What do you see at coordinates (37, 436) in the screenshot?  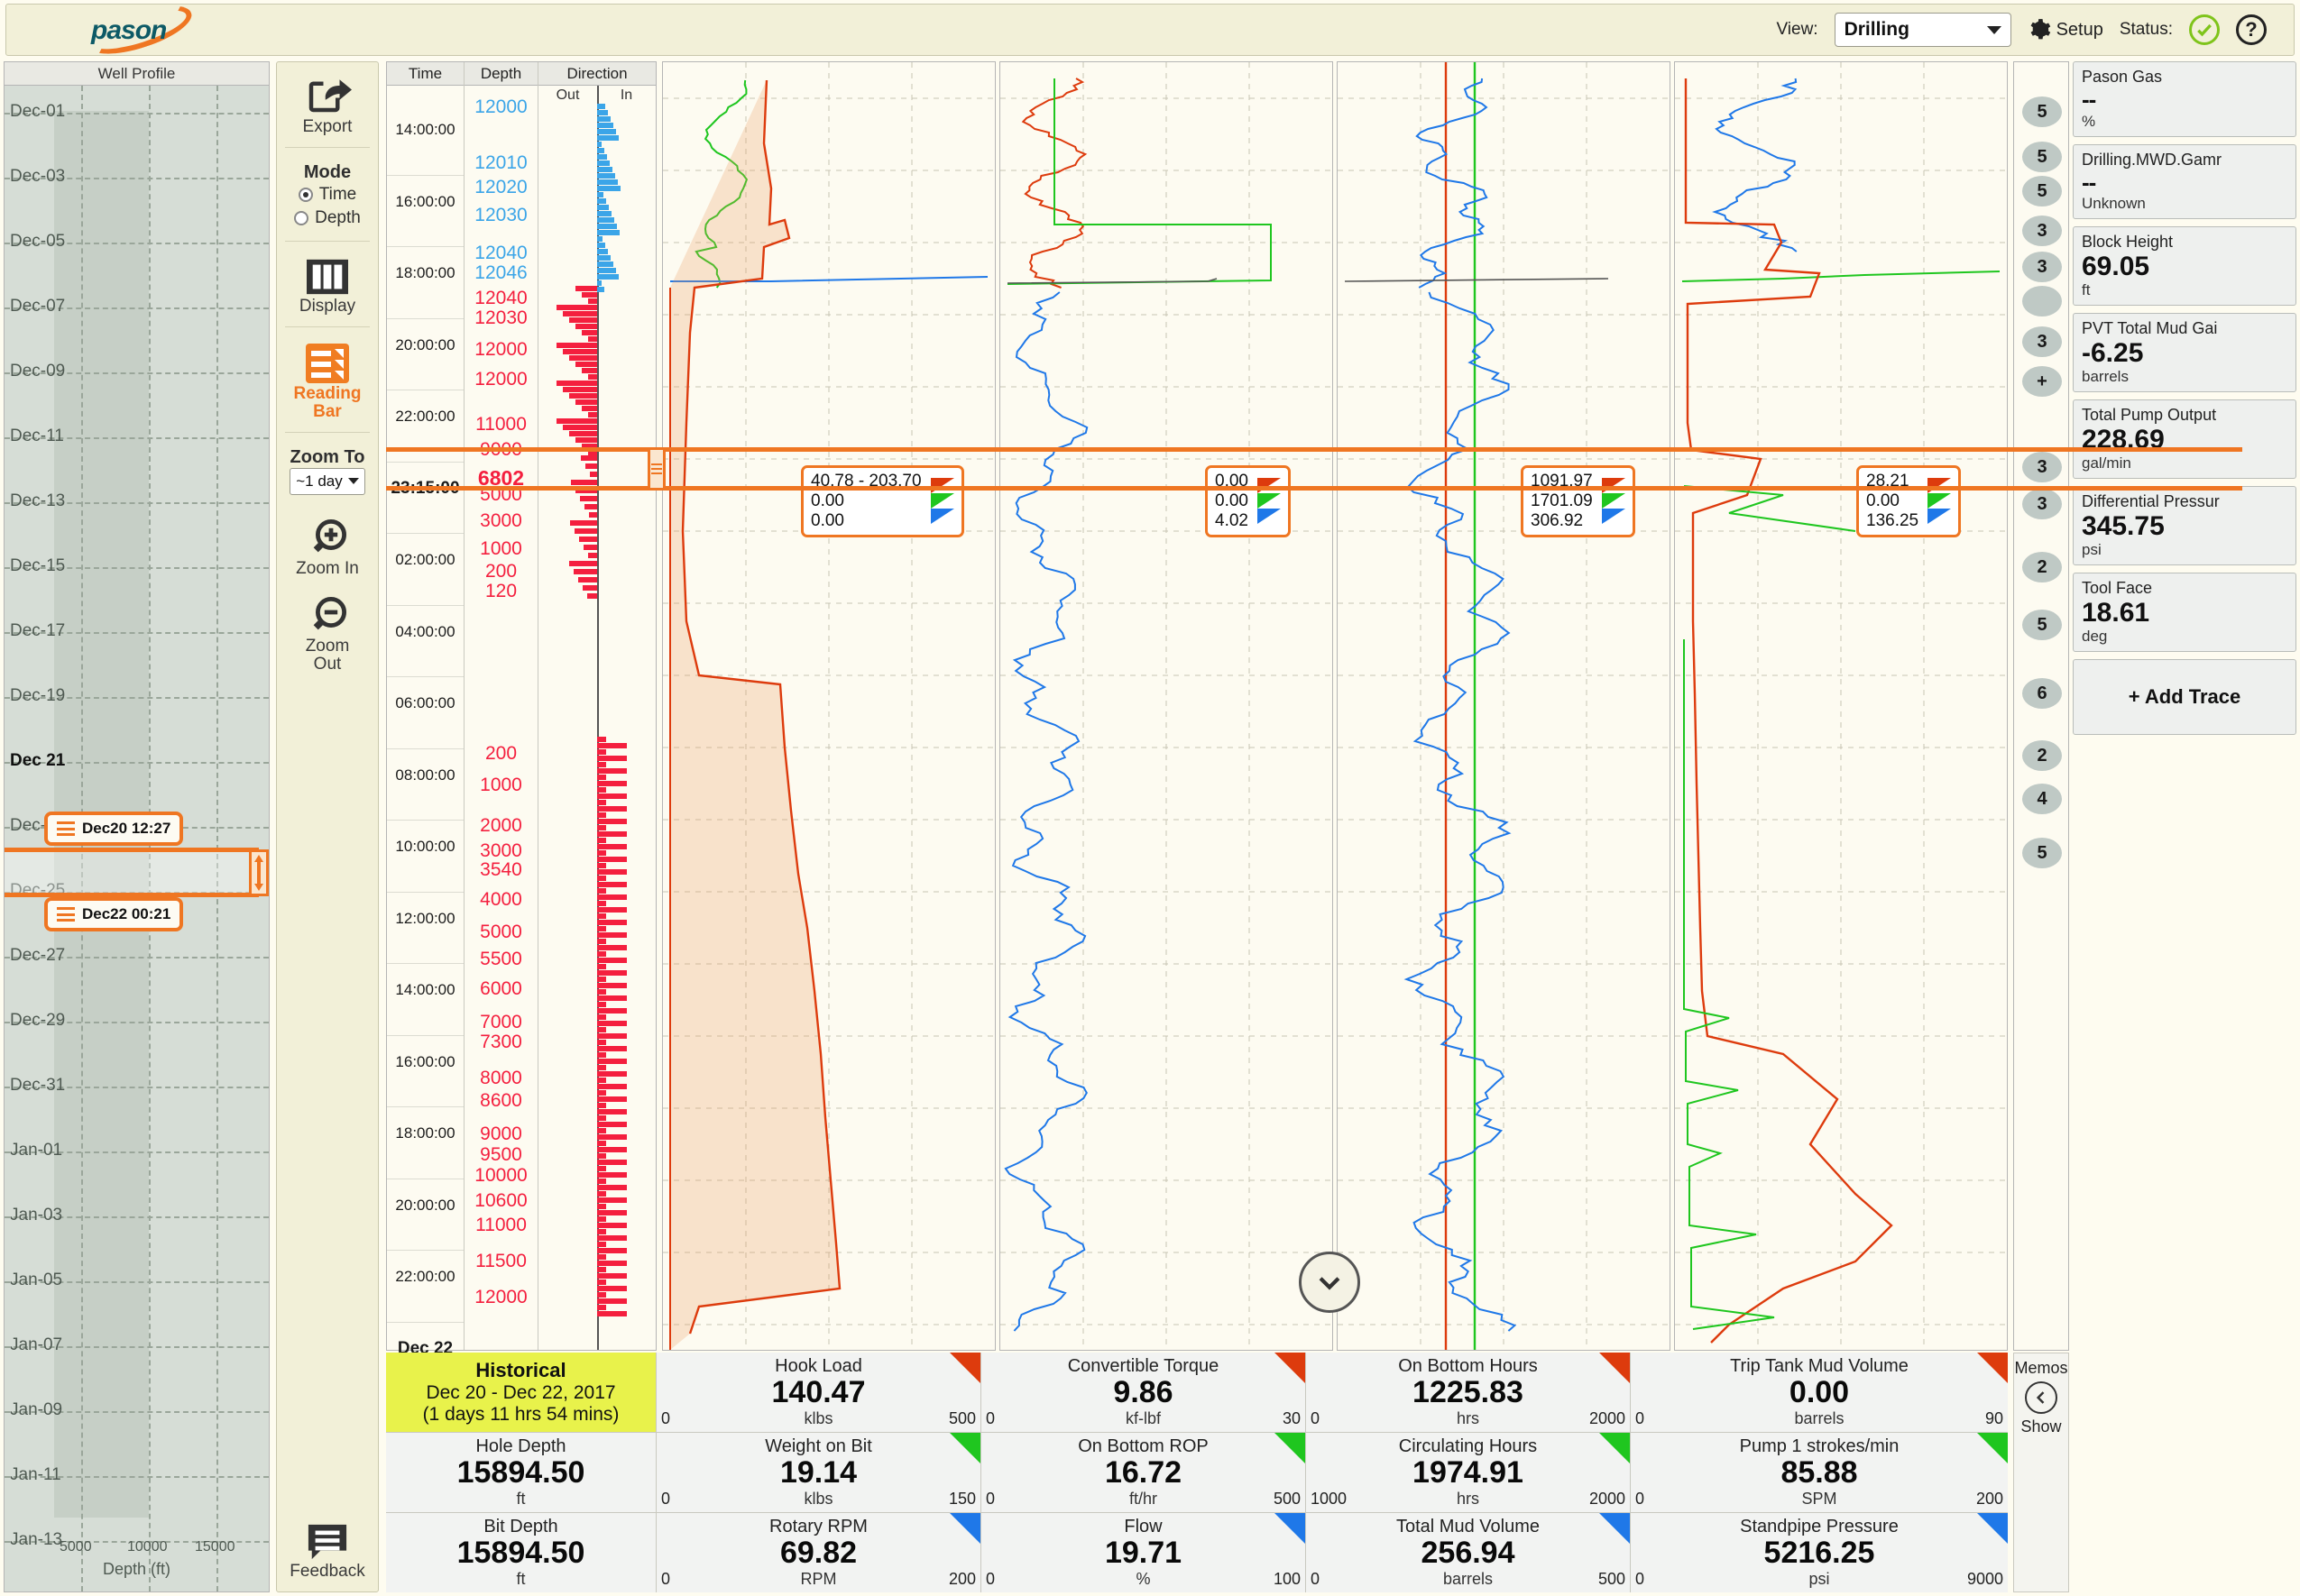 I see `well-profile-date-label: Dec-11` at bounding box center [37, 436].